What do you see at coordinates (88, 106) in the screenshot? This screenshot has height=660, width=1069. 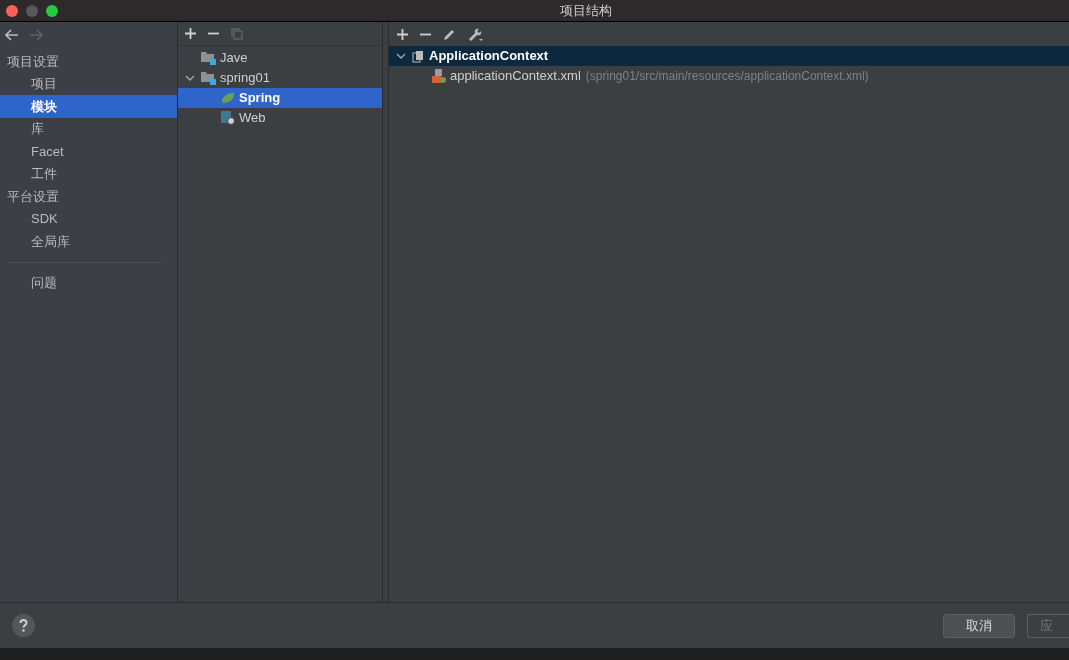 I see `sidebar-item: 模块` at bounding box center [88, 106].